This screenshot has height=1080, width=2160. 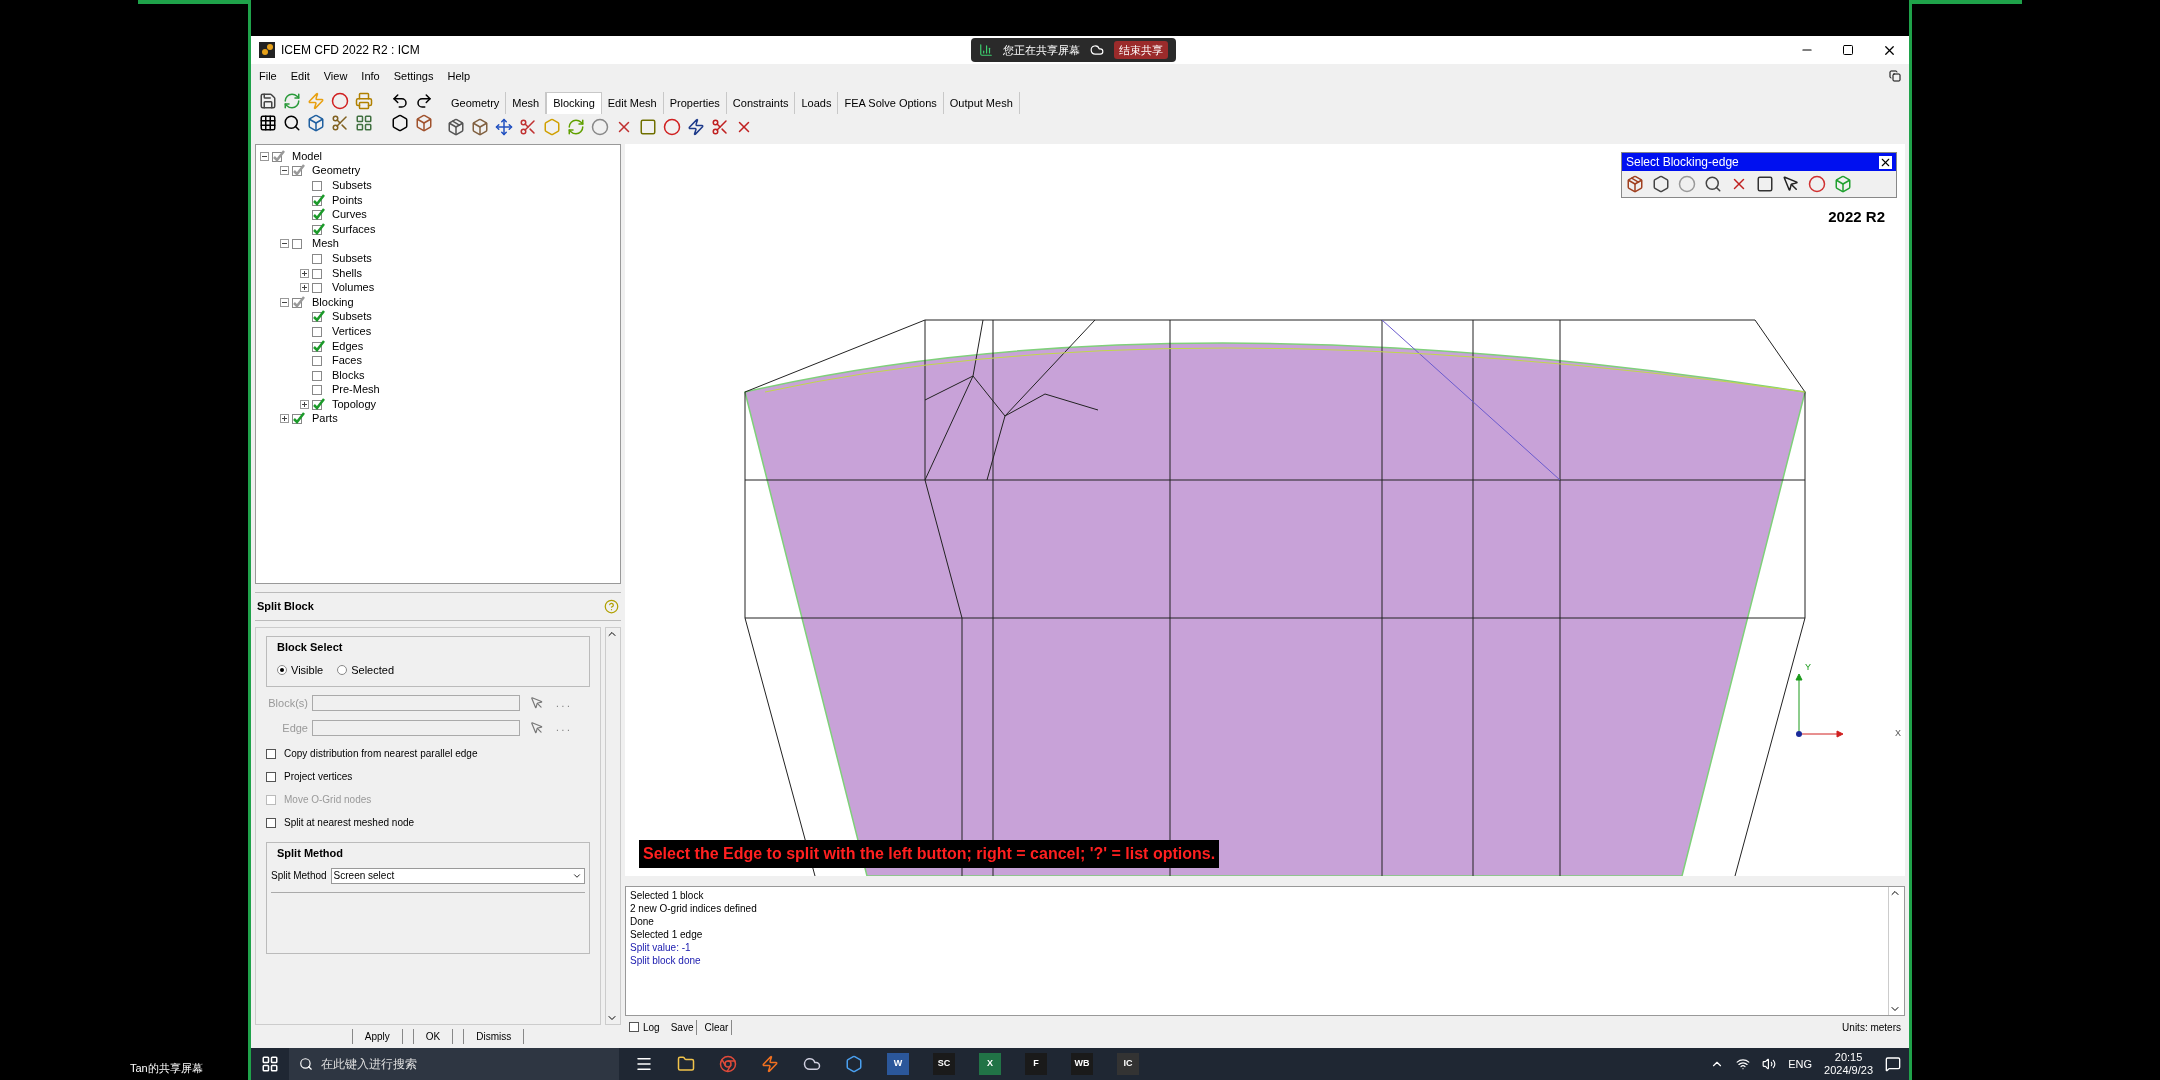 I want to click on tree-item: Shells, so click(x=347, y=273).